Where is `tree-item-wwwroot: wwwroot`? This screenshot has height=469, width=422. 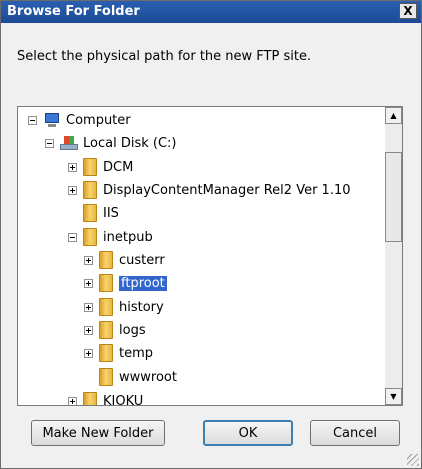 tree-item-wwwroot: wwwroot is located at coordinates (130, 377).